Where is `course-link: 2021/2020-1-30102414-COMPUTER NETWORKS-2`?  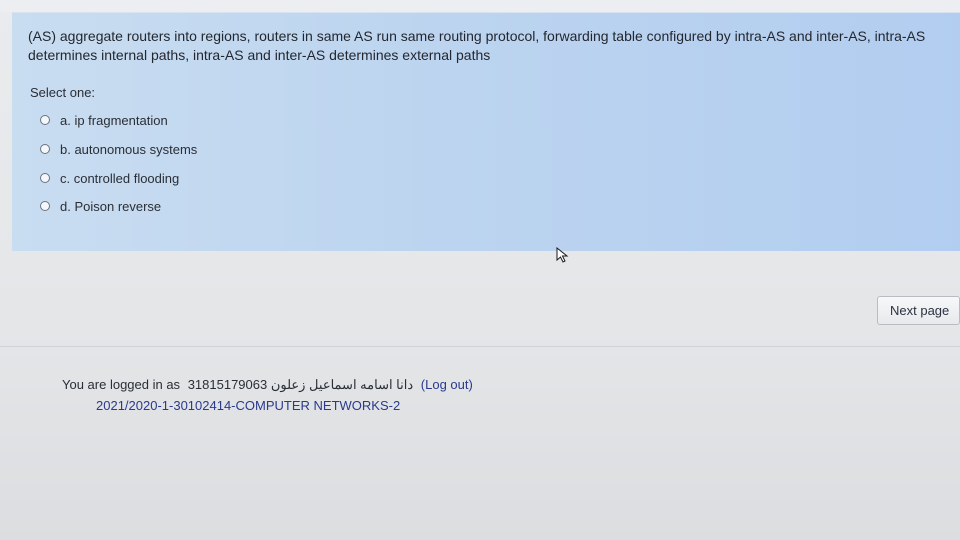
course-link: 2021/2020-1-30102414-COMPUTER NETWORKS-2 is located at coordinates (284, 406).